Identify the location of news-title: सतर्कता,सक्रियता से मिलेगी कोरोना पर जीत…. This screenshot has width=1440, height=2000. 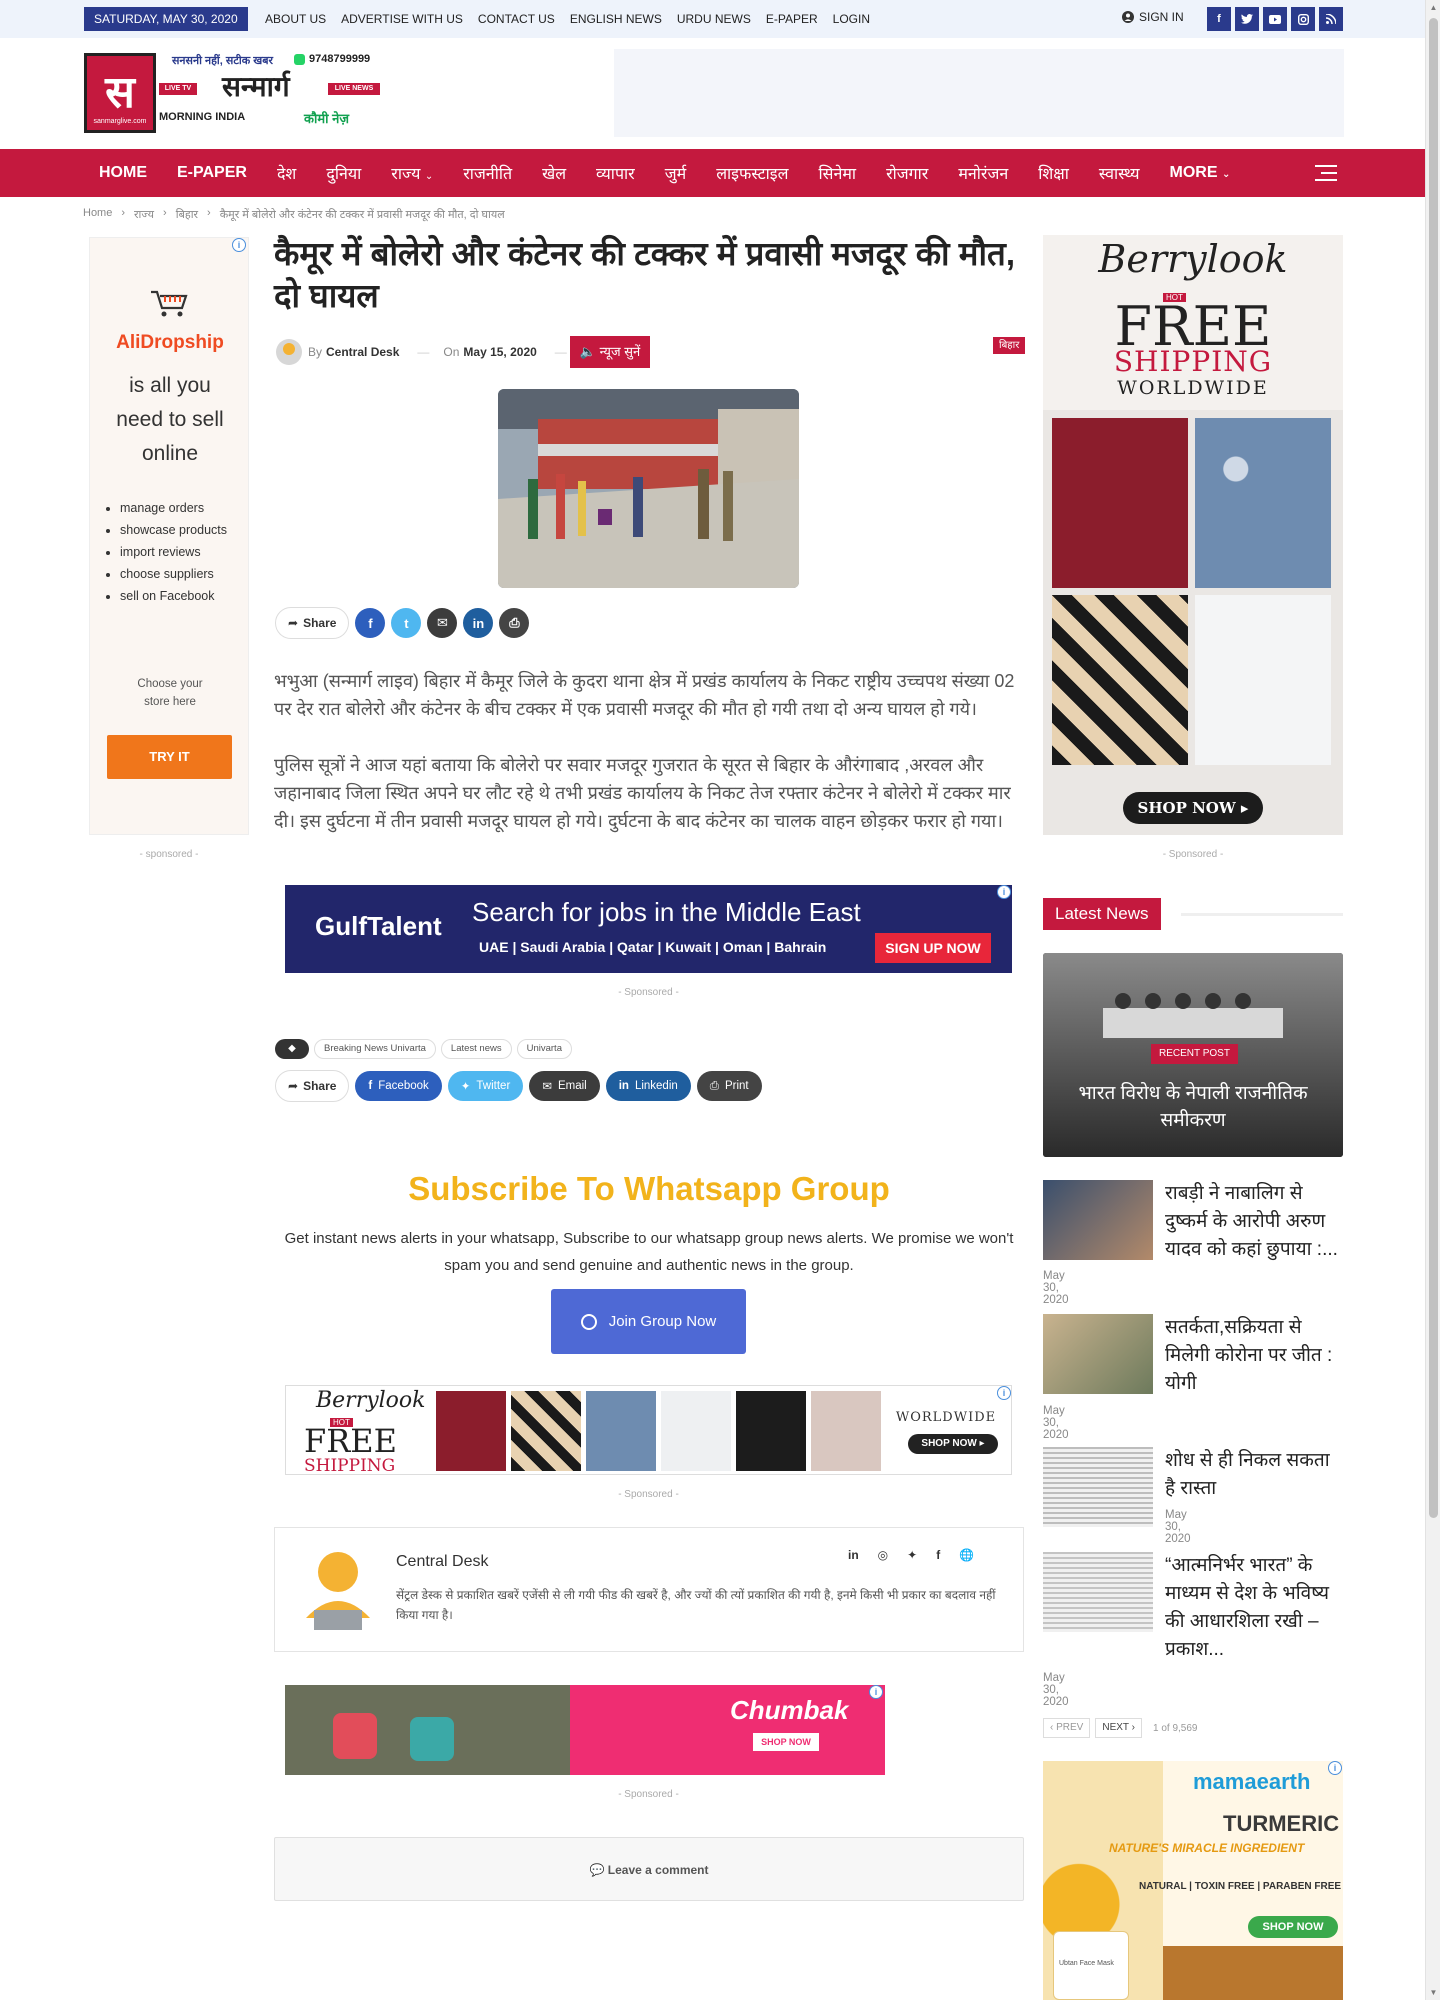
(1254, 1356).